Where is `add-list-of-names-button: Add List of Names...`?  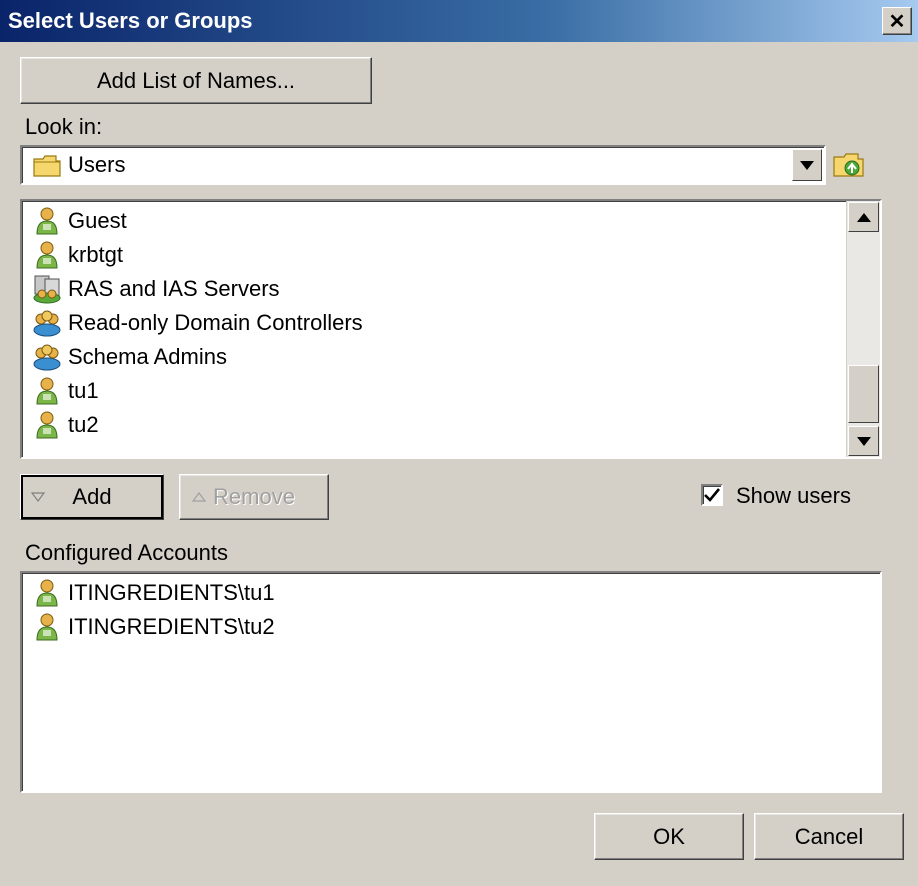 add-list-of-names-button: Add List of Names... is located at coordinates (196, 80).